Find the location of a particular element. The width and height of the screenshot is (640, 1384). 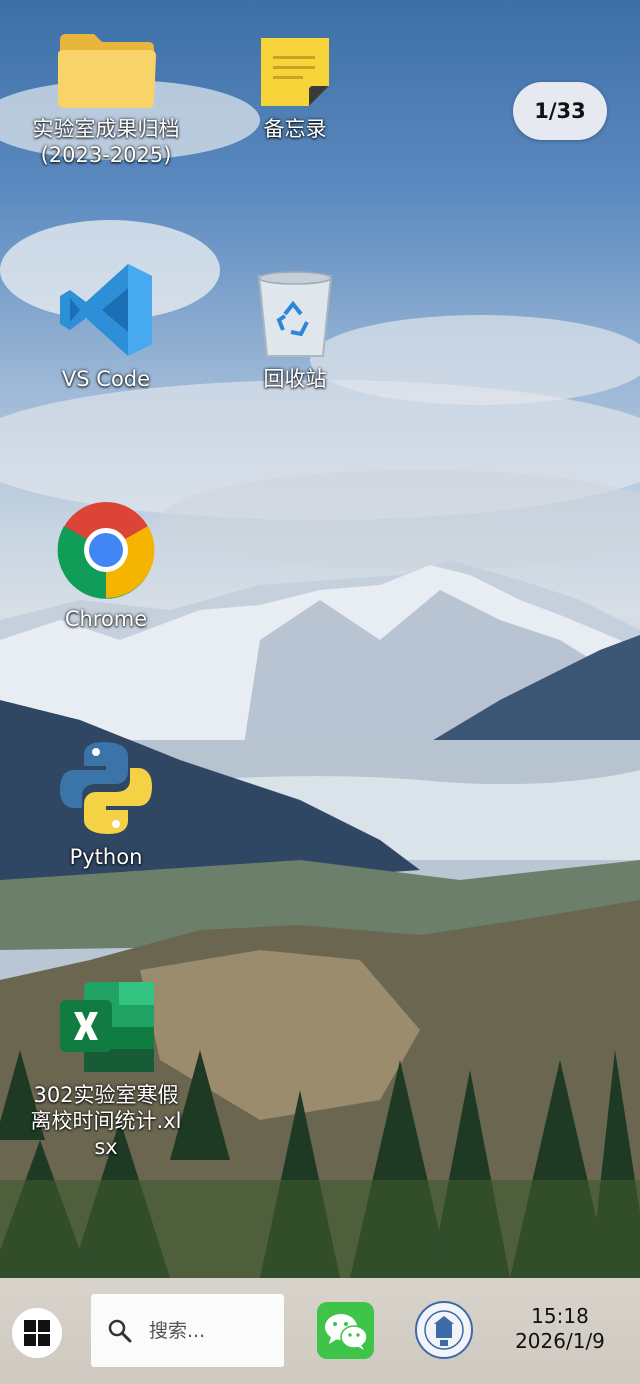

excel-icon is located at coordinates (106, 1021).